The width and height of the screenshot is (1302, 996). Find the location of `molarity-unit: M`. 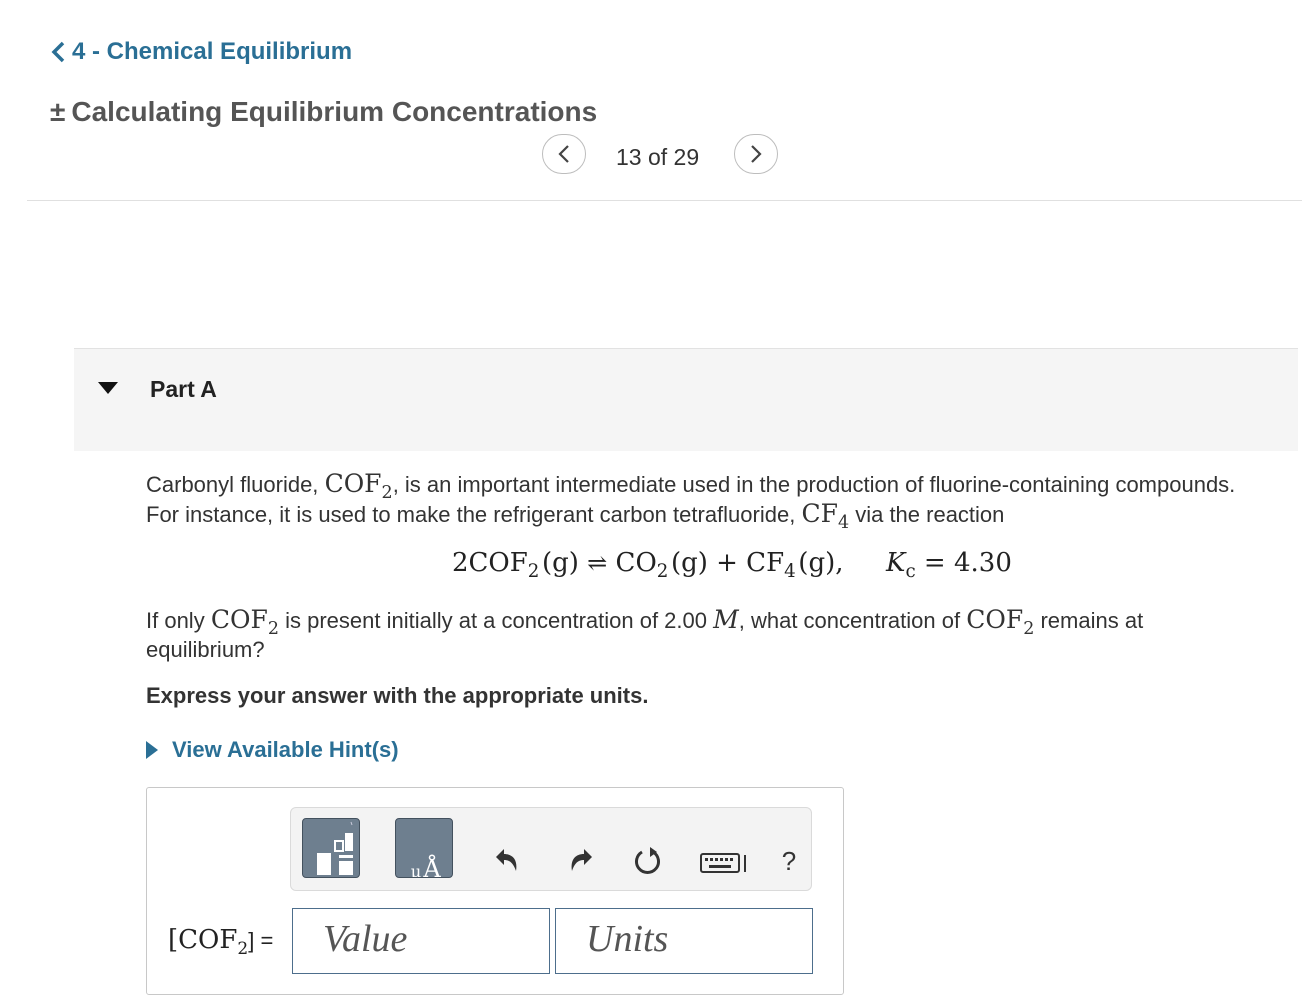

molarity-unit: M is located at coordinates (726, 619).